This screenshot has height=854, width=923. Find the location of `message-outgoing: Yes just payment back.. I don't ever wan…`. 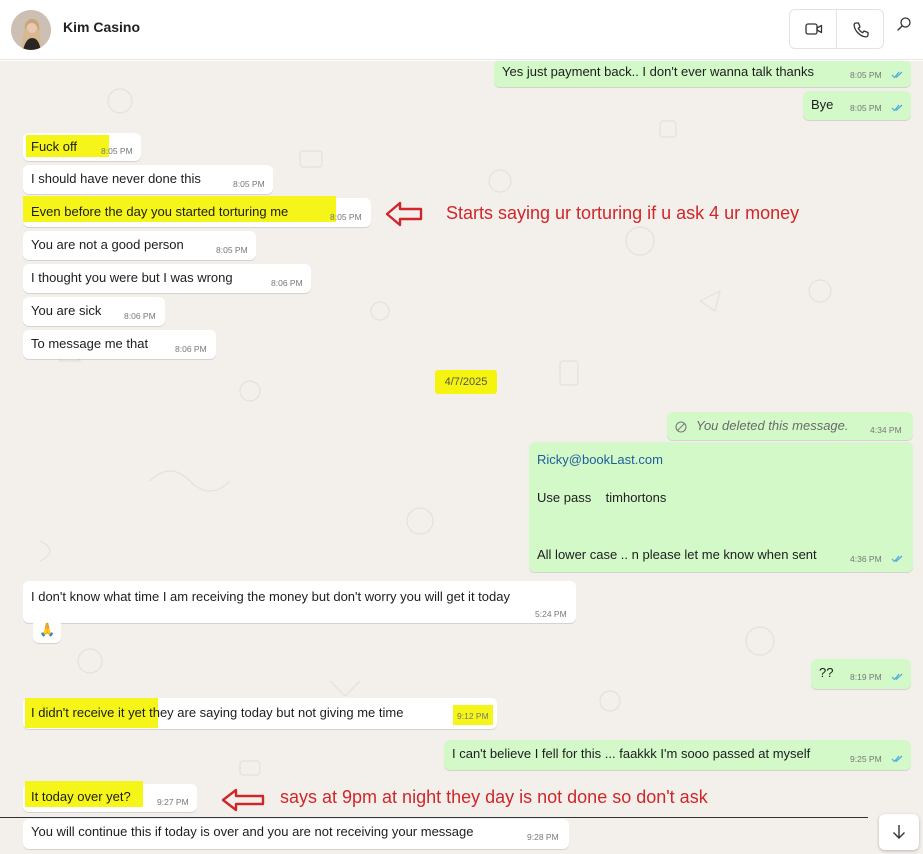

message-outgoing: Yes just payment back.. I don't ever wan… is located at coordinates (702, 74).